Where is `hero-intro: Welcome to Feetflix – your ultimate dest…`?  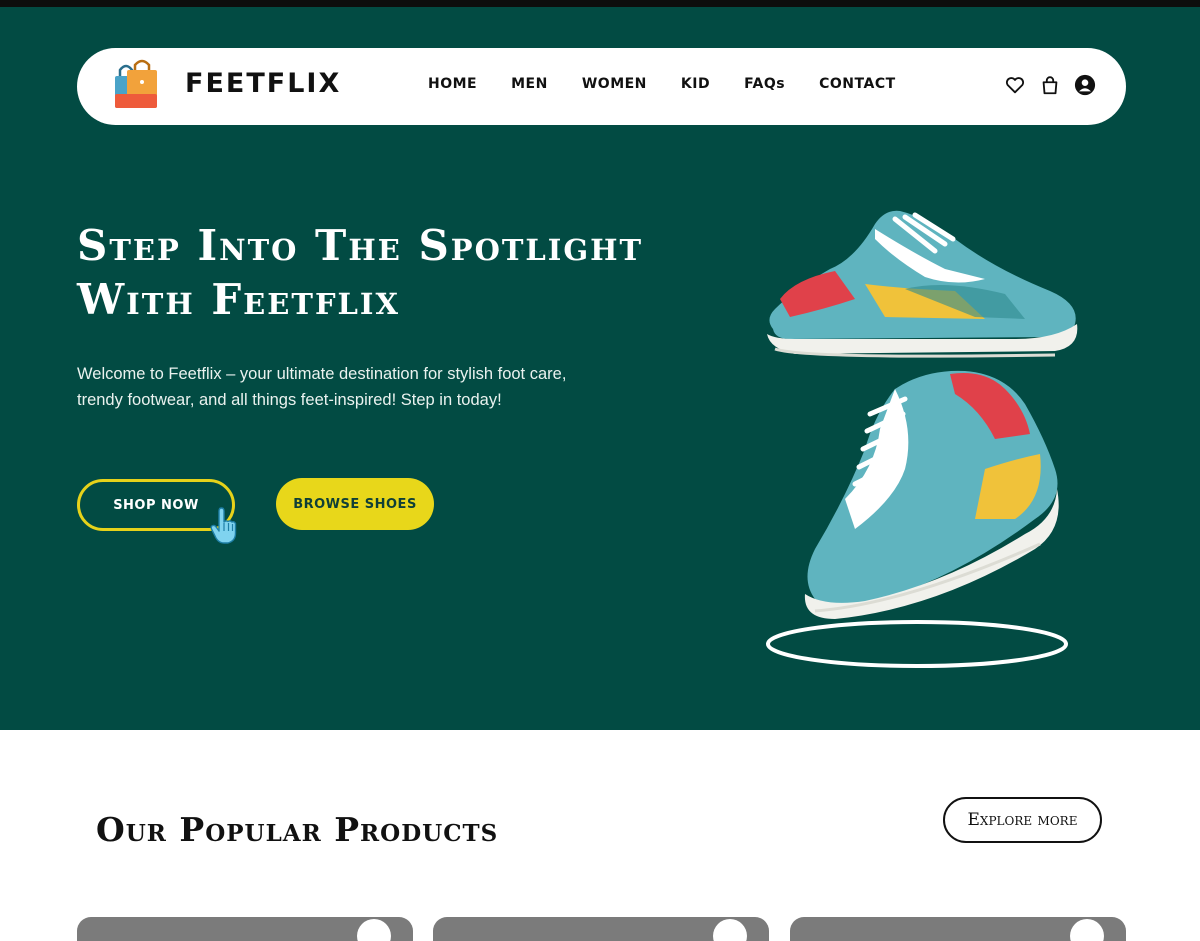
hero-intro: Welcome to Feetflix – your ultimate dest… is located at coordinates (357, 387).